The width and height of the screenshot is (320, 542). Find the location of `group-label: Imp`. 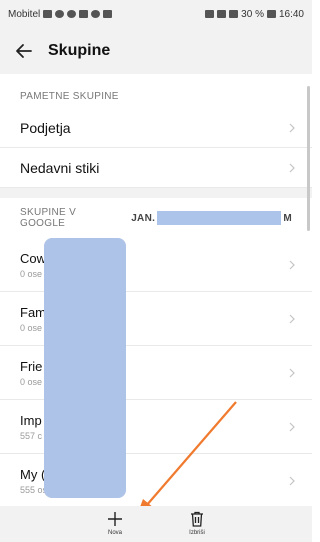

group-label: Imp is located at coordinates (31, 420).